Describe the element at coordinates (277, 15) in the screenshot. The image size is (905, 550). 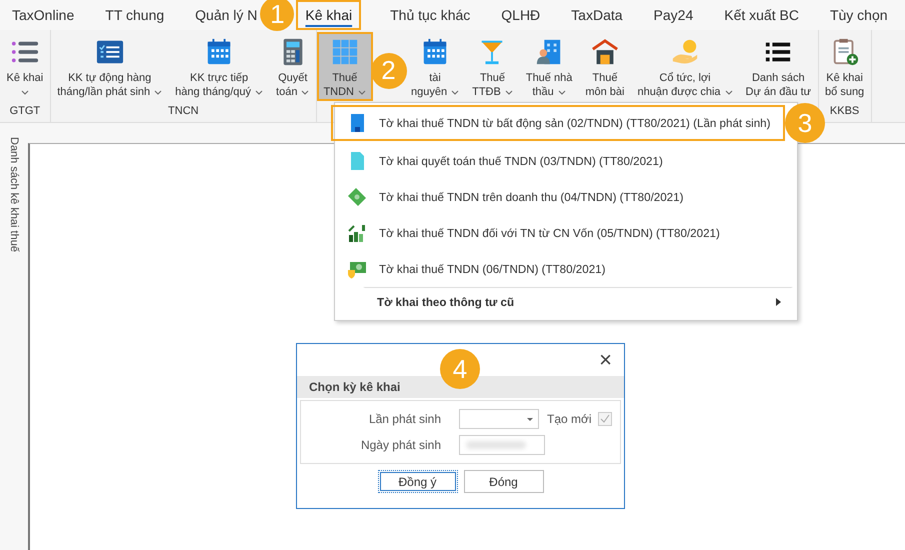
I see `step-badge: 1` at that location.